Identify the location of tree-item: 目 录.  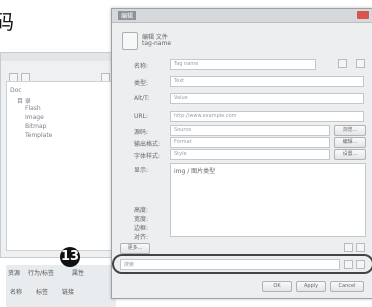
(24, 100).